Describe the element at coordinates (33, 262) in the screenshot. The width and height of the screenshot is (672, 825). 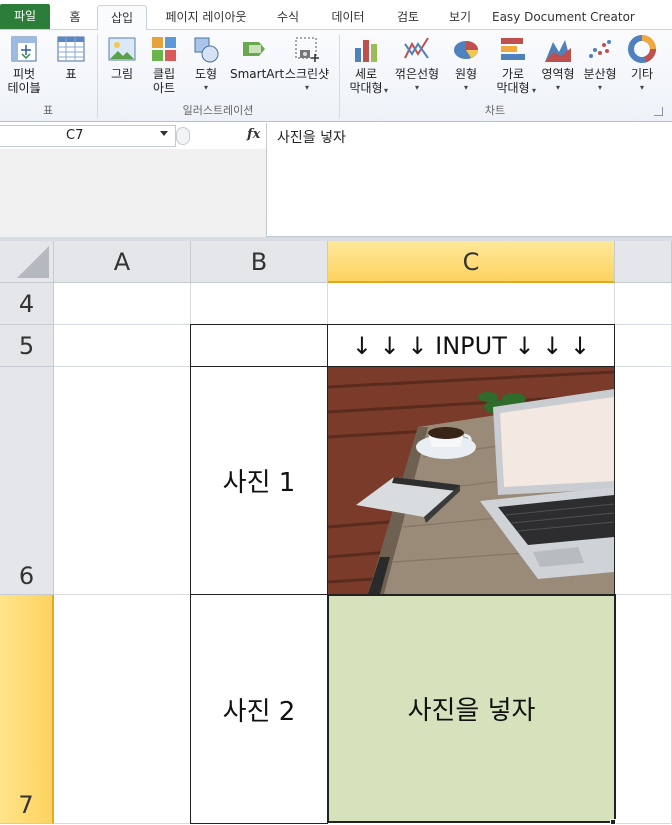
I see `select-all-icon` at that location.